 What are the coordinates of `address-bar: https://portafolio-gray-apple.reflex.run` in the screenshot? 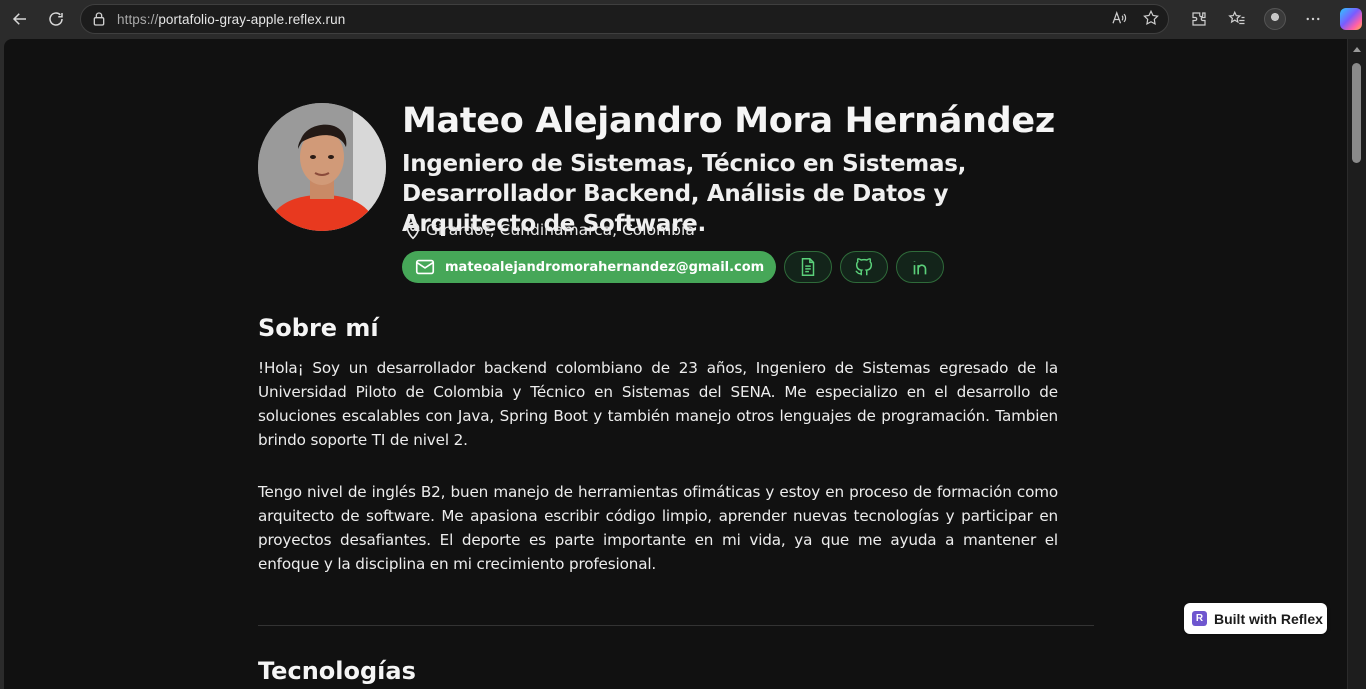 It's located at (624, 19).